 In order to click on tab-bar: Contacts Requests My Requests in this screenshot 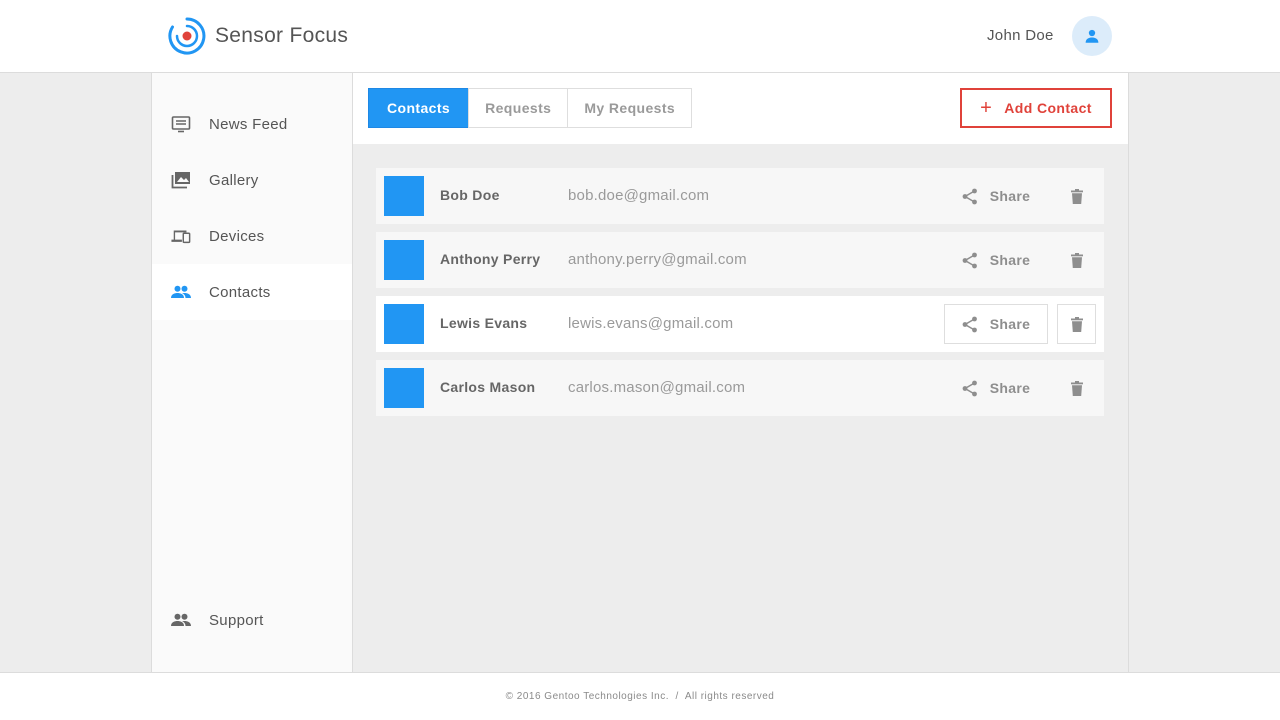, I will do `click(530, 108)`.